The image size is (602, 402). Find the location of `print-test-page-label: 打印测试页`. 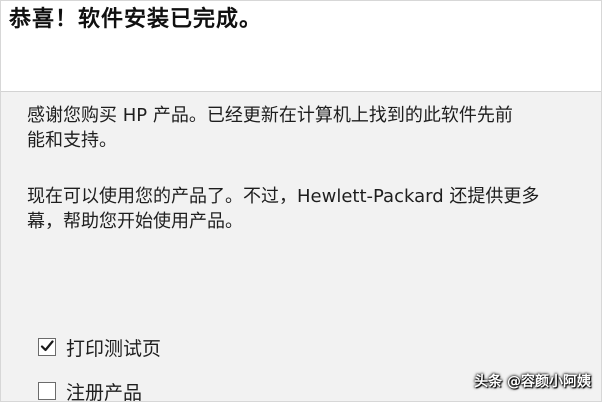

print-test-page-label: 打印测试页 is located at coordinates (114, 348).